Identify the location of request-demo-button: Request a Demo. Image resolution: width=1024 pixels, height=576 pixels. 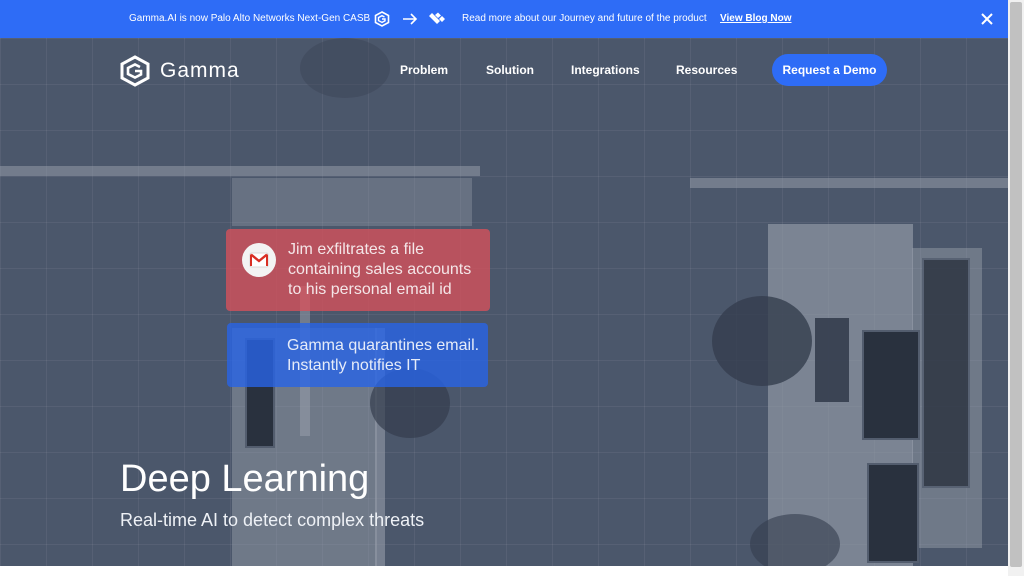
(829, 70).